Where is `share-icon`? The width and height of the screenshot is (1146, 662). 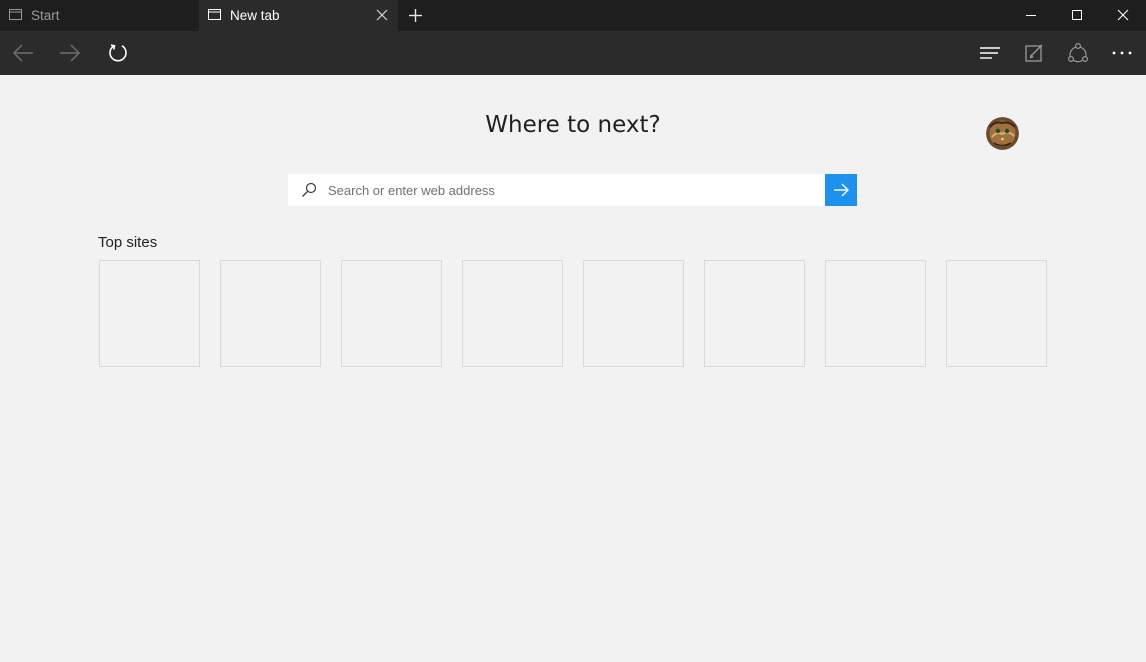
share-icon is located at coordinates (1078, 52).